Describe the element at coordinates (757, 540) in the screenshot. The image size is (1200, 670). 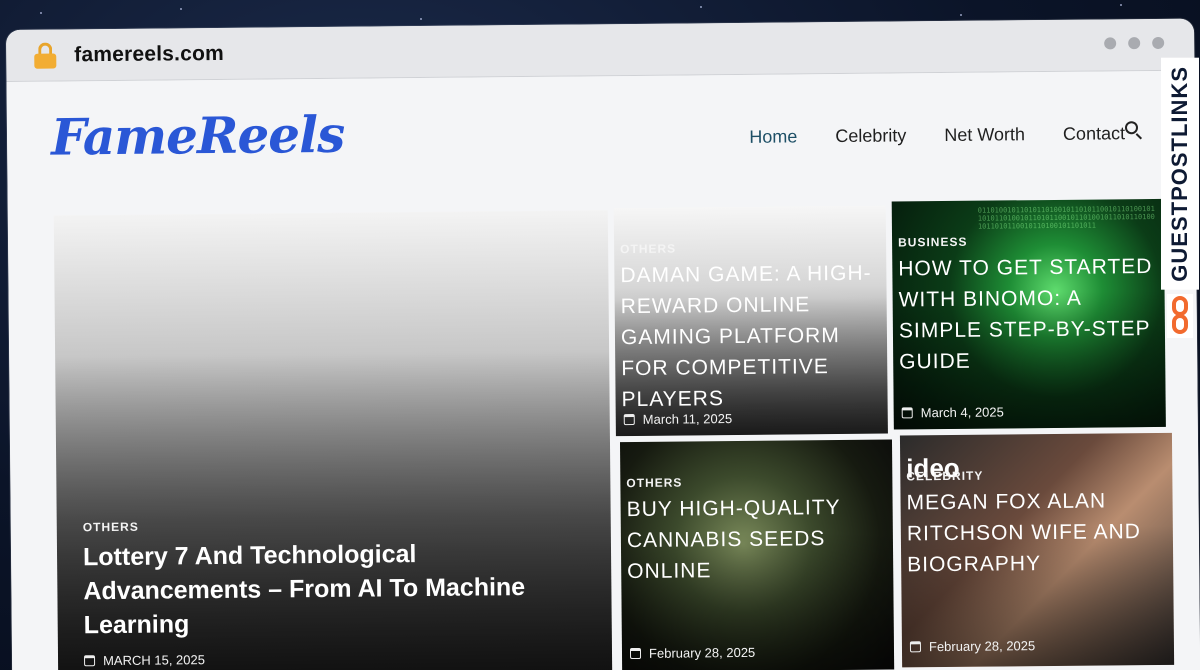
I see `post-title: BUY HIGH-QUALITY CANNABIS SEEDS ONLINE` at that location.